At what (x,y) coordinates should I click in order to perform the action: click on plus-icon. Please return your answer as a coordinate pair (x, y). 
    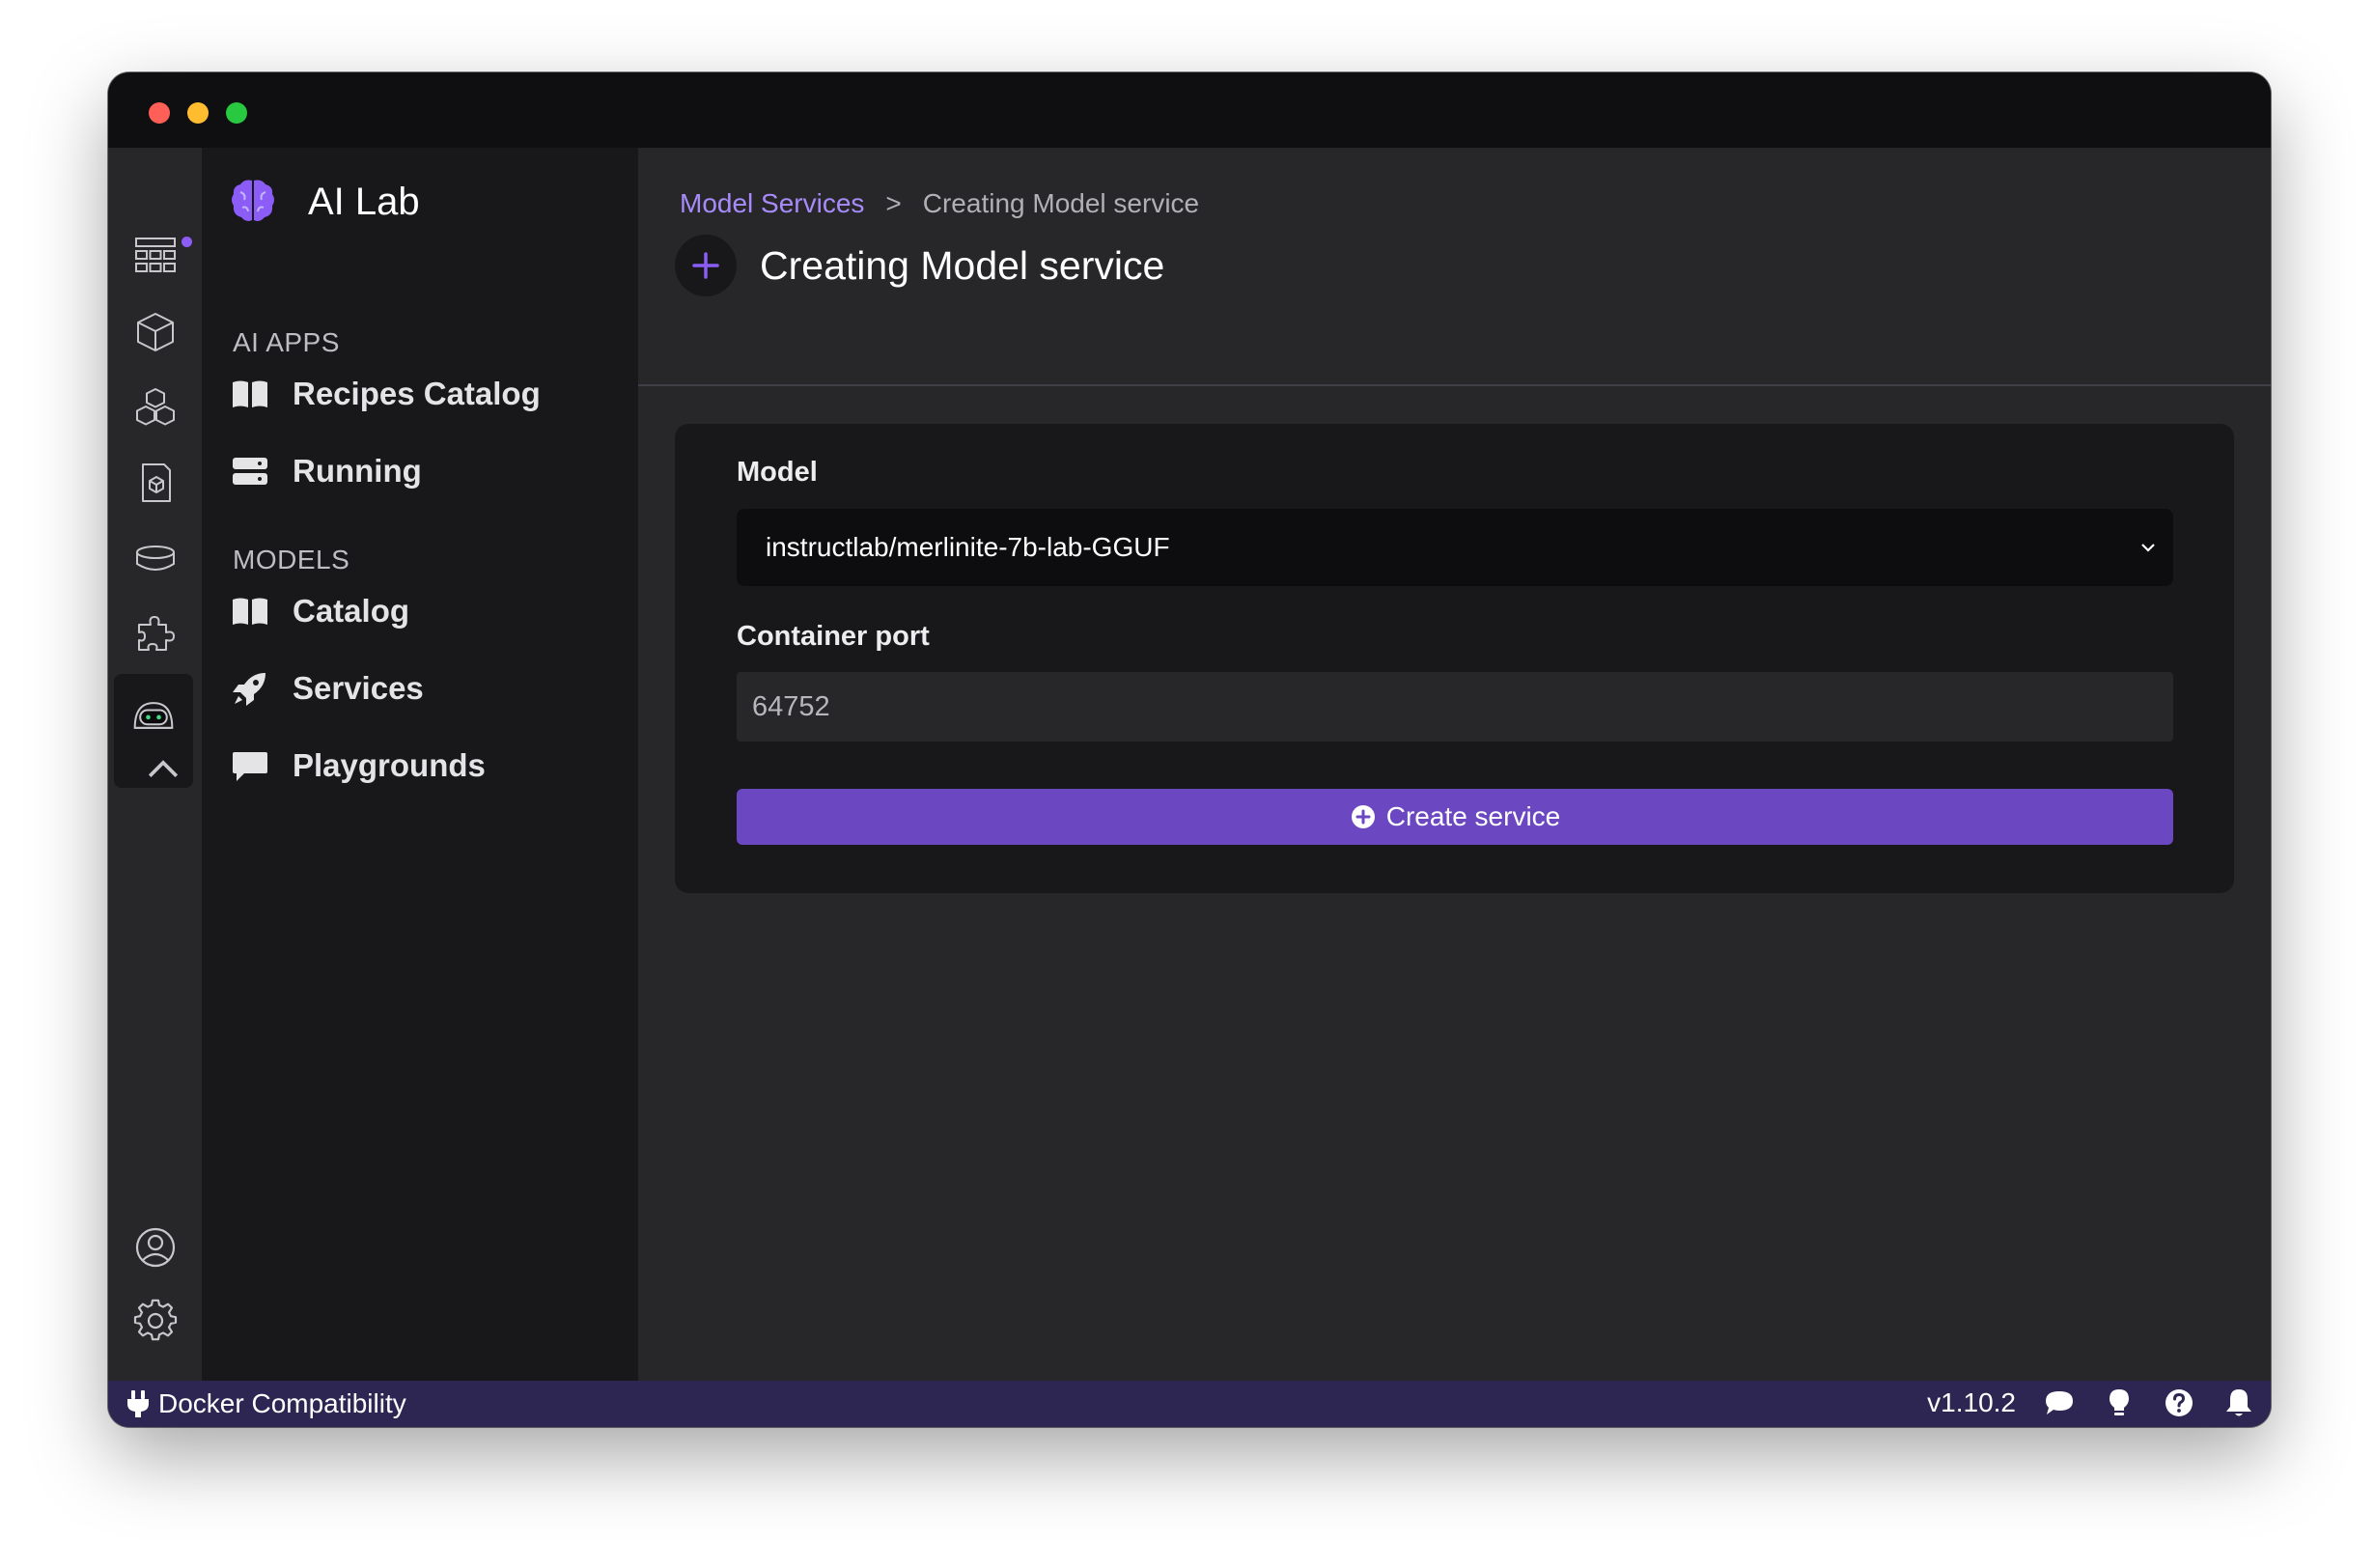
    Looking at the image, I should click on (706, 266).